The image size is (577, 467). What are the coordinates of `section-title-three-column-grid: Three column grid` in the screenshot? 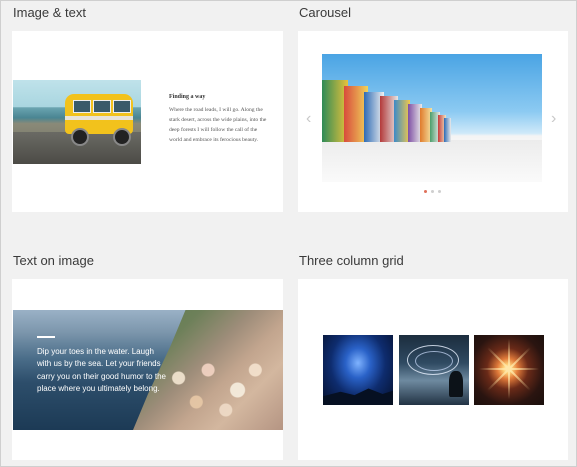 It's located at (351, 260).